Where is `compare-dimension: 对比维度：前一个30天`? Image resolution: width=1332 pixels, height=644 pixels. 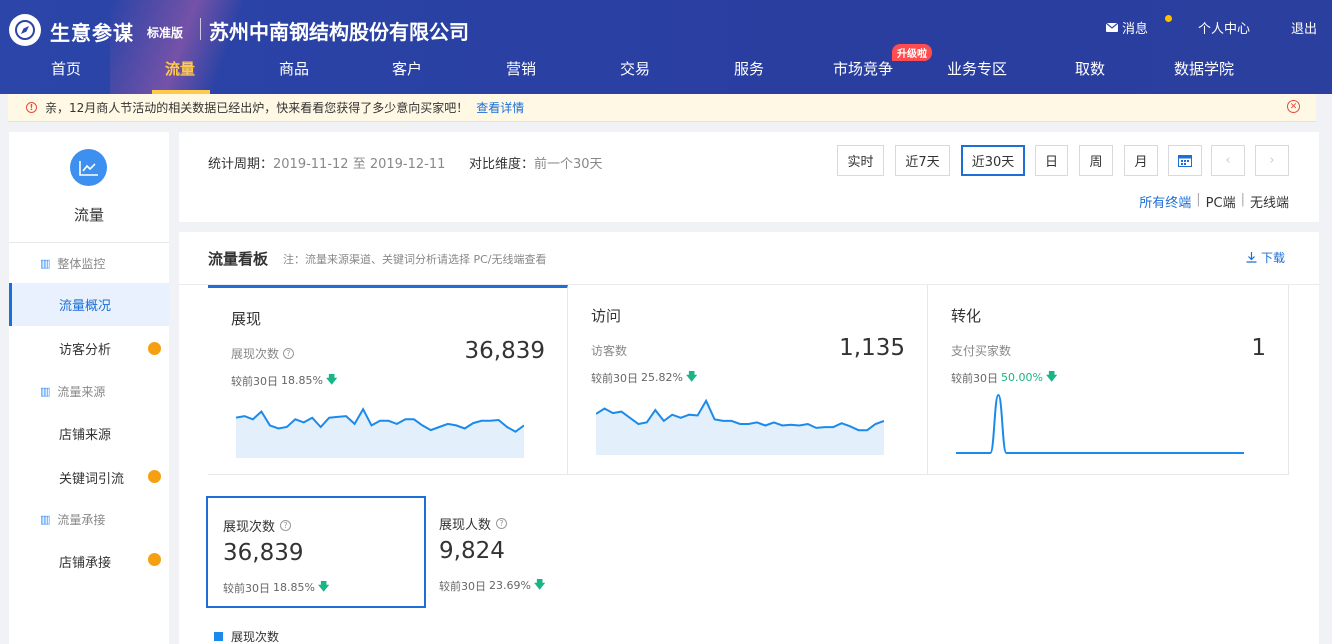 compare-dimension: 对比维度：前一个30天 is located at coordinates (536, 162).